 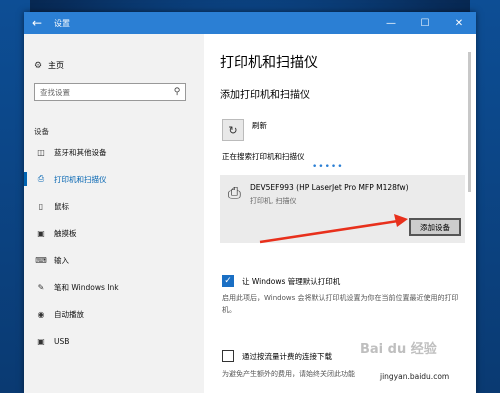 I want to click on refresh-icon: ↻, so click(x=233, y=130).